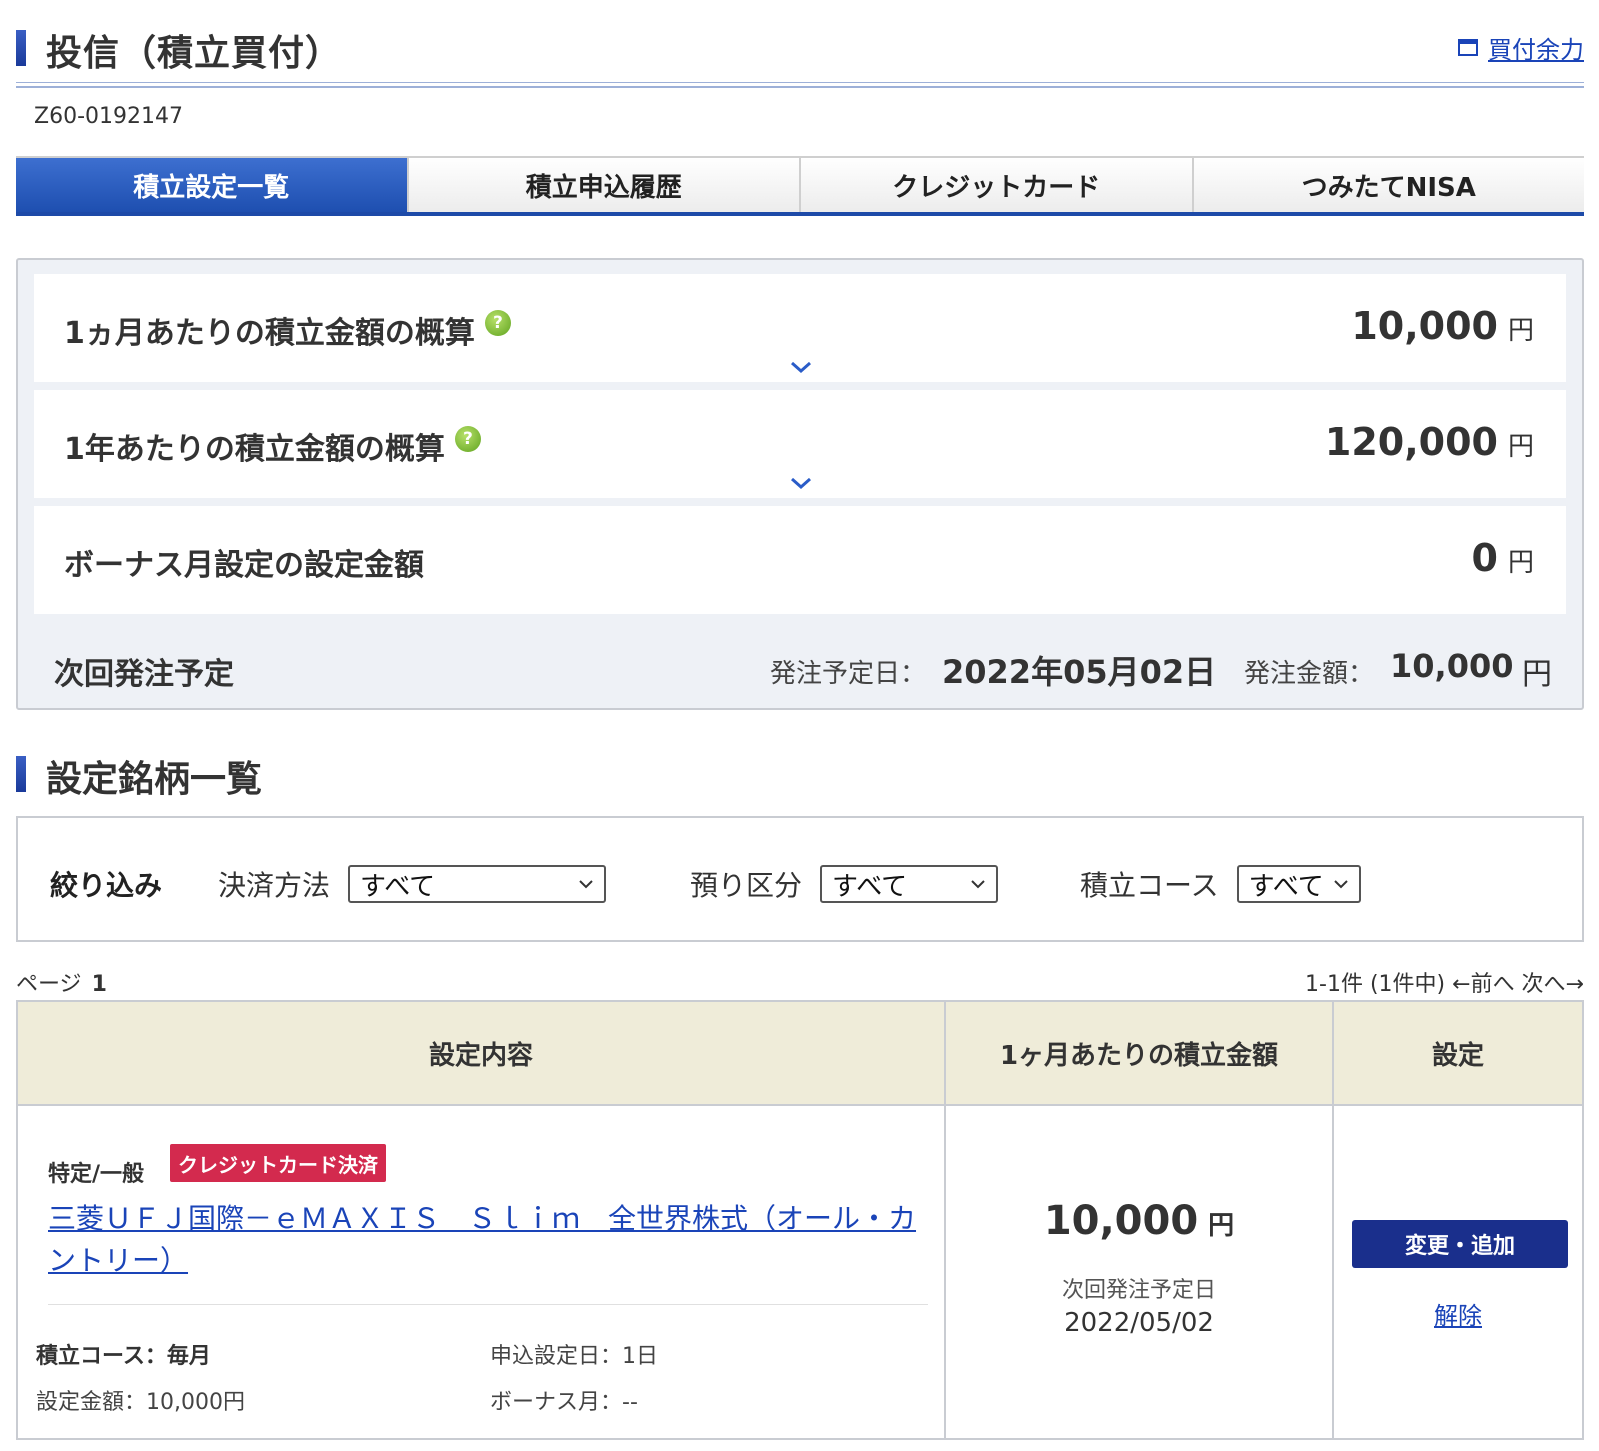  What do you see at coordinates (1520, 563) in the screenshot?
I see `bonus-amount-unit: 円` at bounding box center [1520, 563].